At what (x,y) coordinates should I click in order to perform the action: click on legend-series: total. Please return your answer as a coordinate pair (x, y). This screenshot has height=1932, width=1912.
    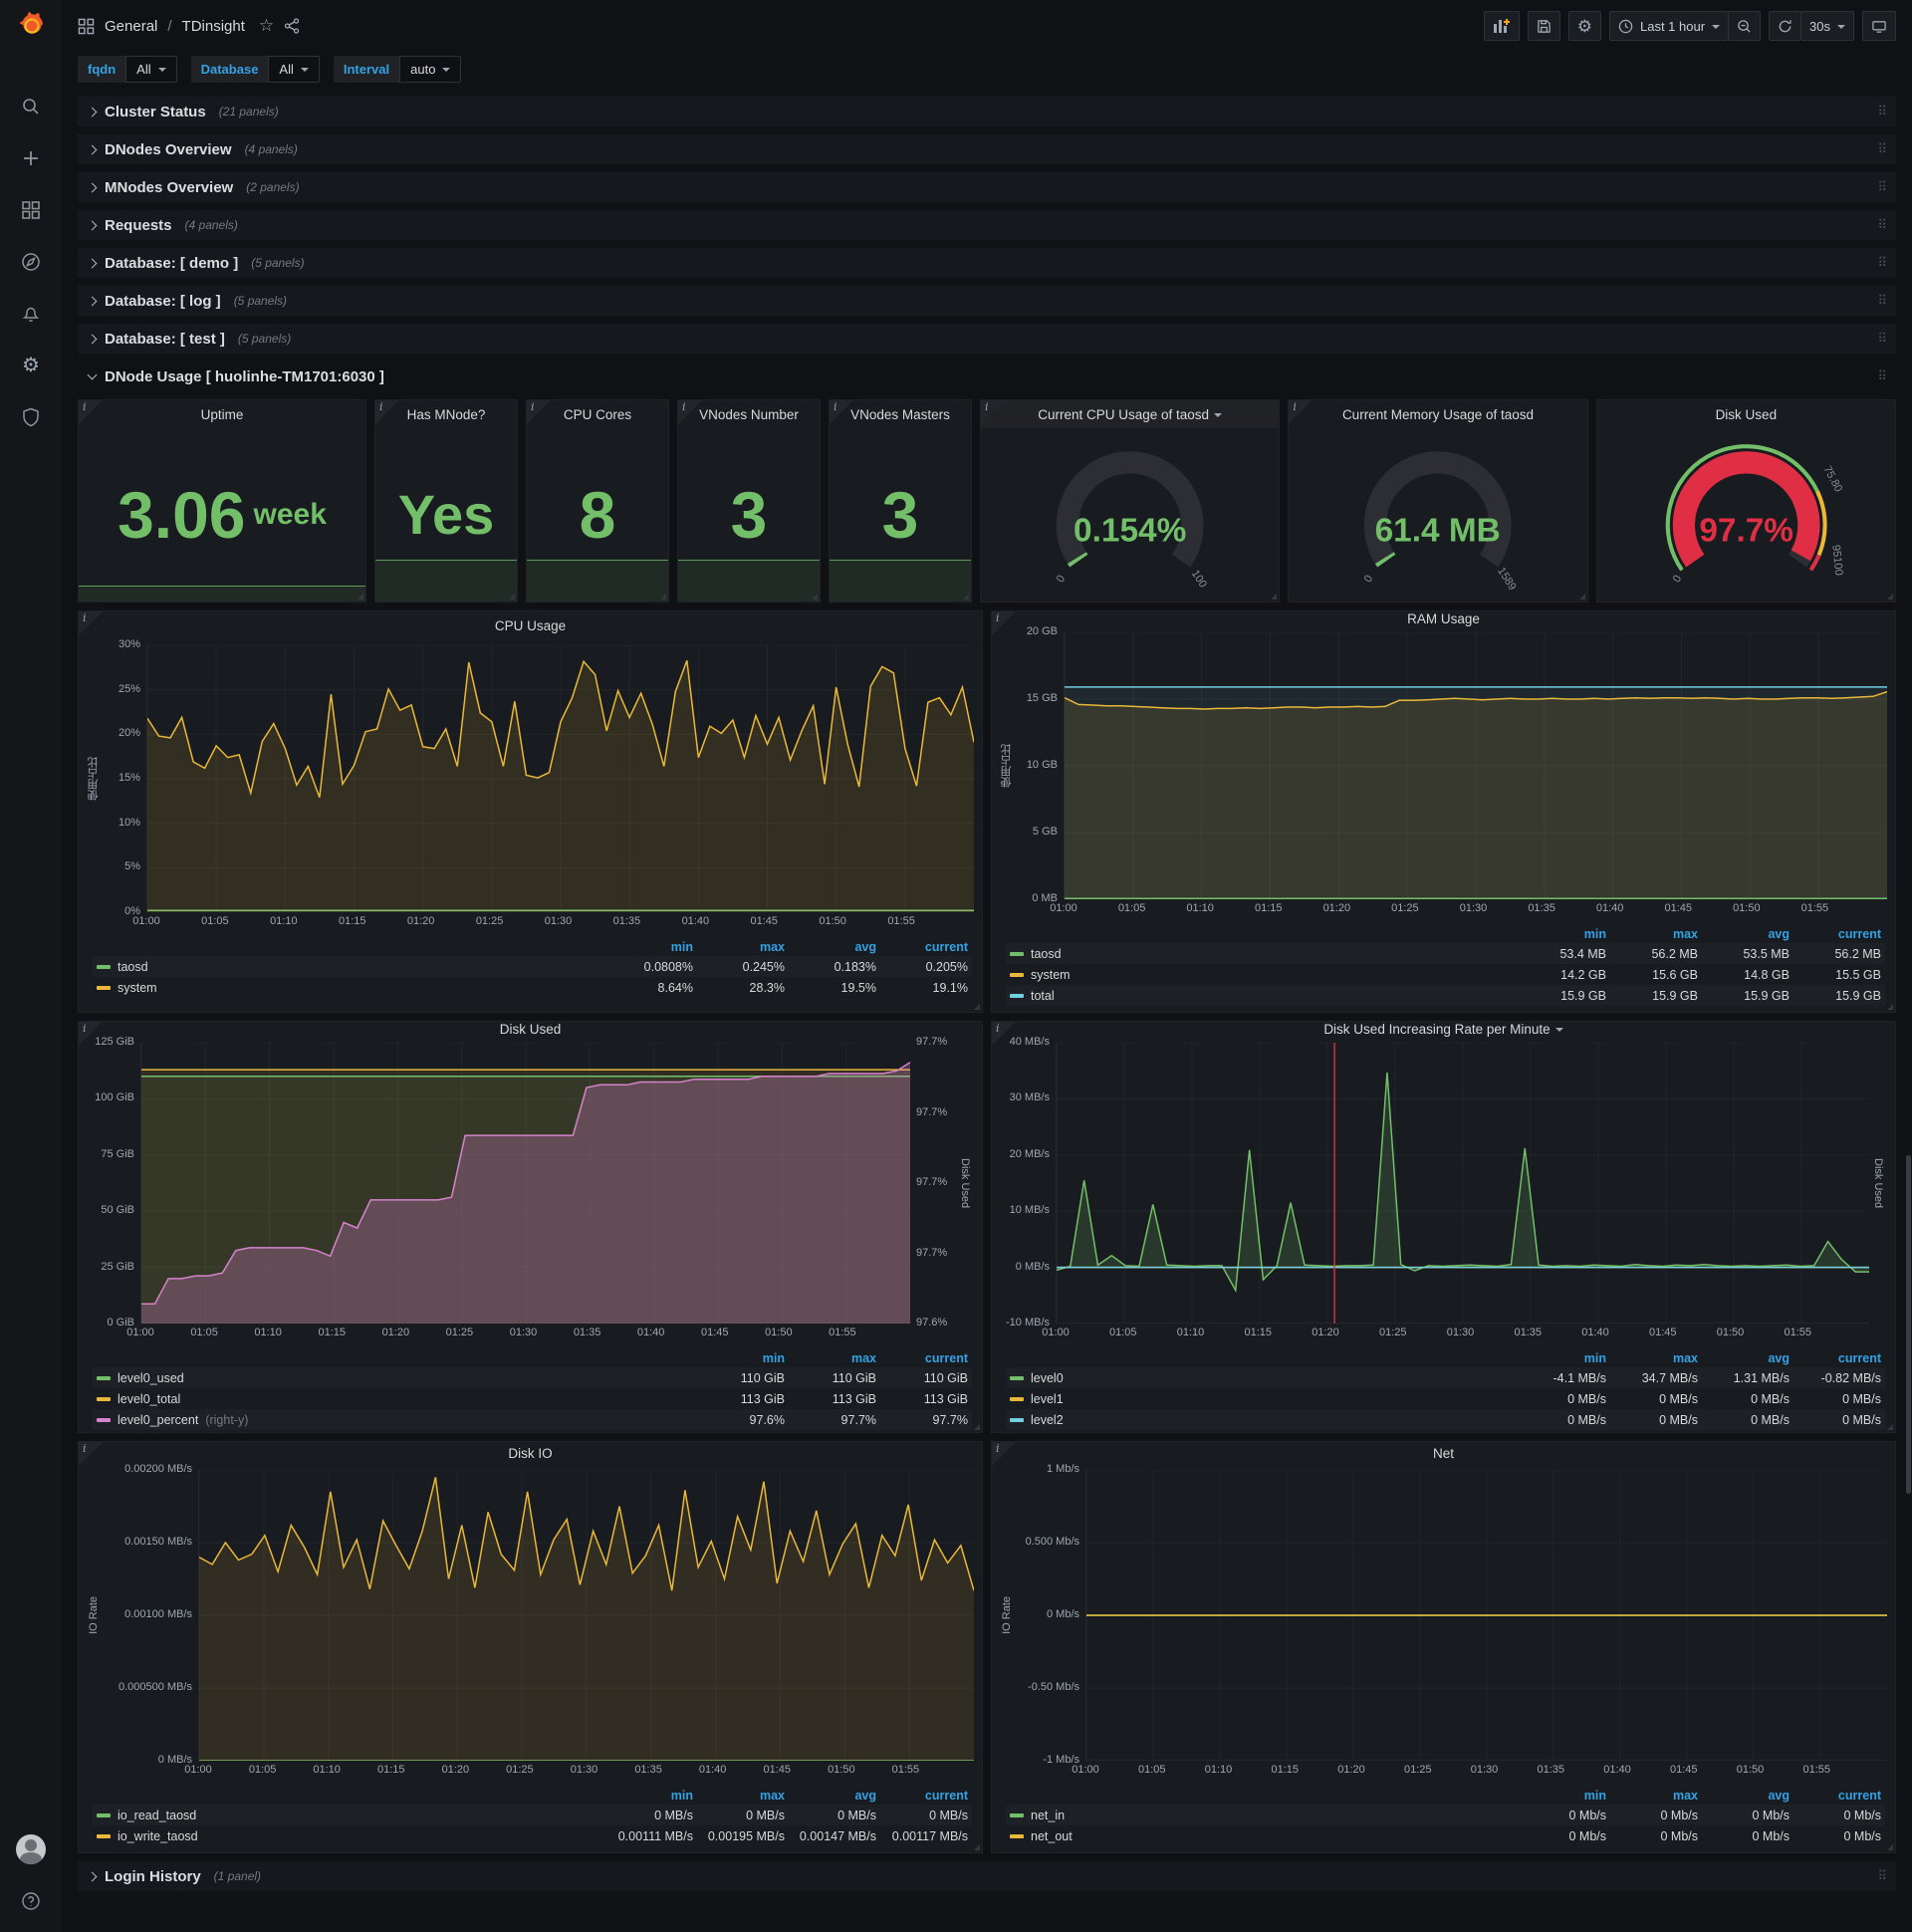
    Looking at the image, I should click on (1043, 996).